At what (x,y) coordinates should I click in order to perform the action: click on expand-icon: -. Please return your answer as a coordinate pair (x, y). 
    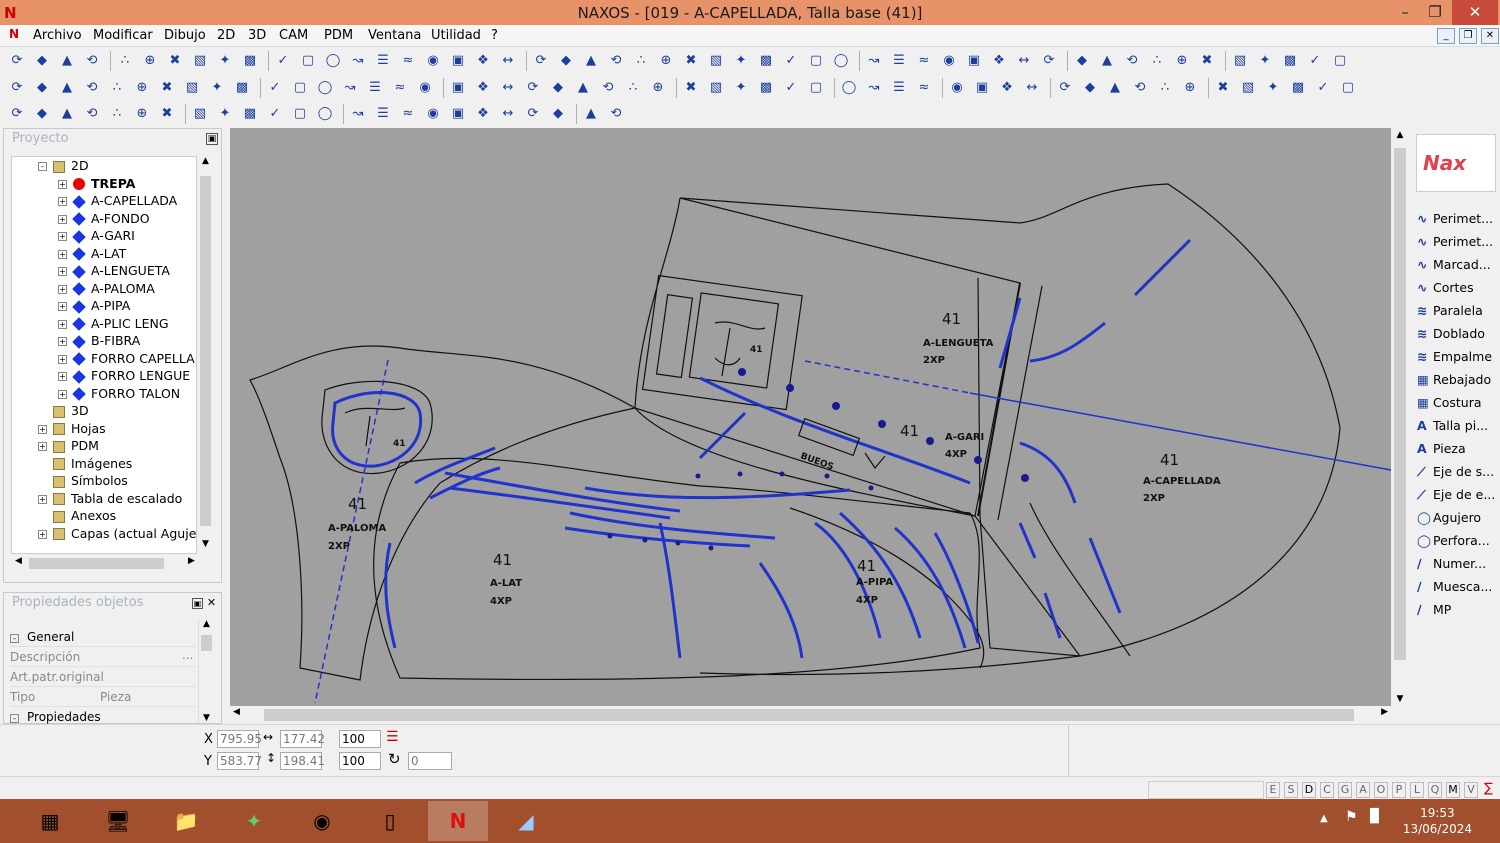
    Looking at the image, I should click on (42, 166).